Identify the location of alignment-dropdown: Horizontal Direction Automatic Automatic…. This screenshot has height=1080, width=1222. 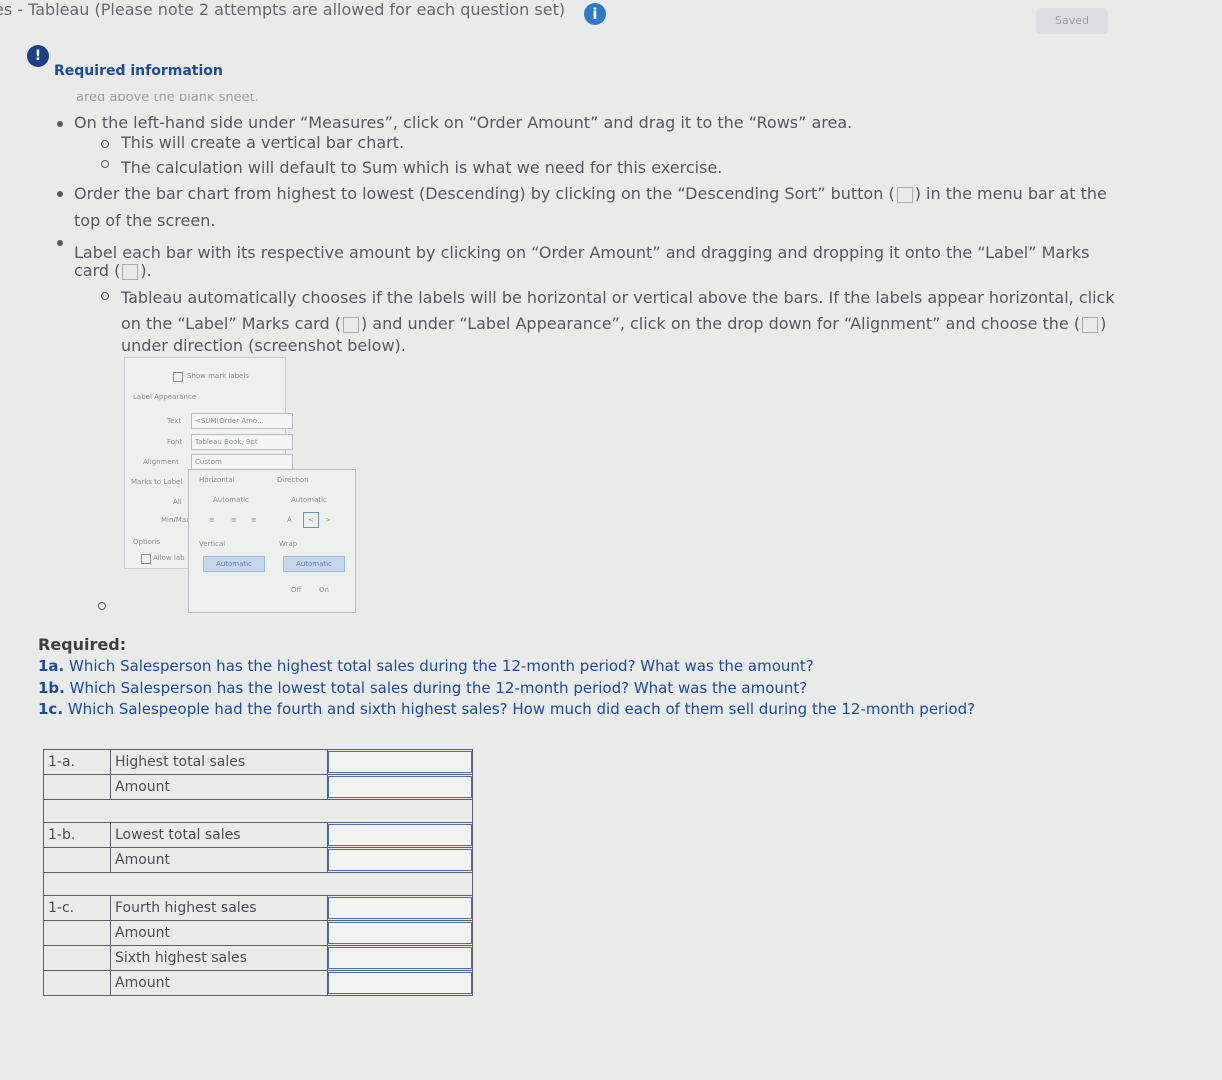
(272, 541).